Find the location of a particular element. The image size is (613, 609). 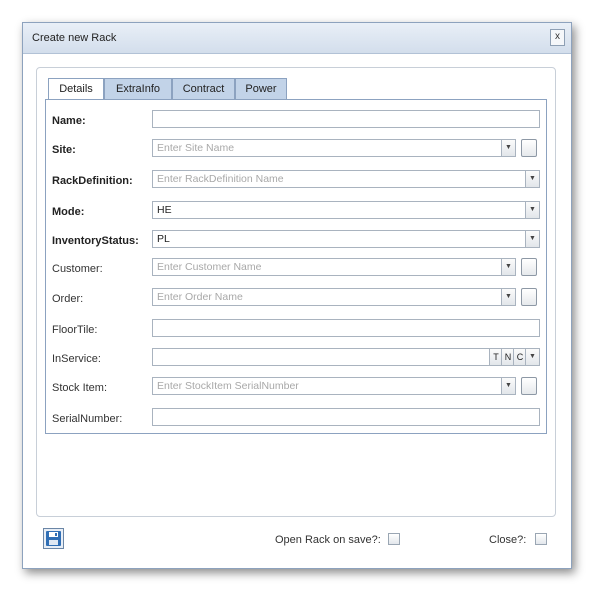

tab-contract: Contract is located at coordinates (203, 88).